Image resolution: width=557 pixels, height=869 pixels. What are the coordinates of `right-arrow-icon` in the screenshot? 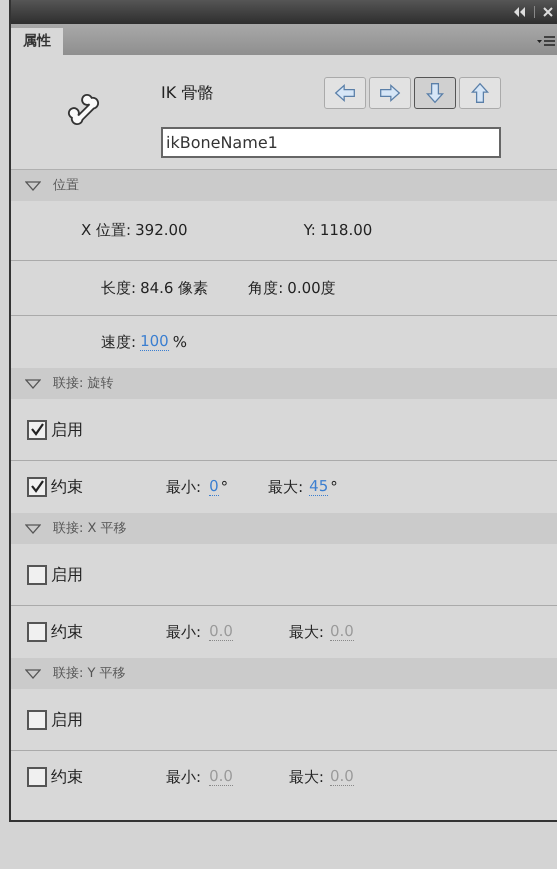 It's located at (390, 93).